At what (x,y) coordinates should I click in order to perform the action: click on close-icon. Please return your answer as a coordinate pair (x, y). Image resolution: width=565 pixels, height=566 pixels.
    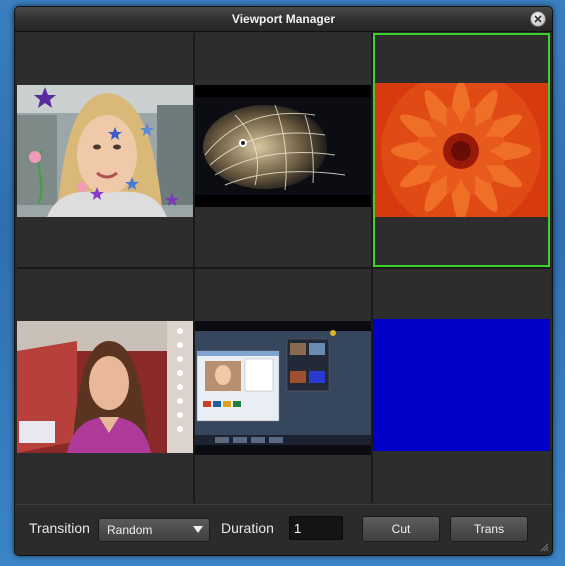
    Looking at the image, I should click on (538, 19).